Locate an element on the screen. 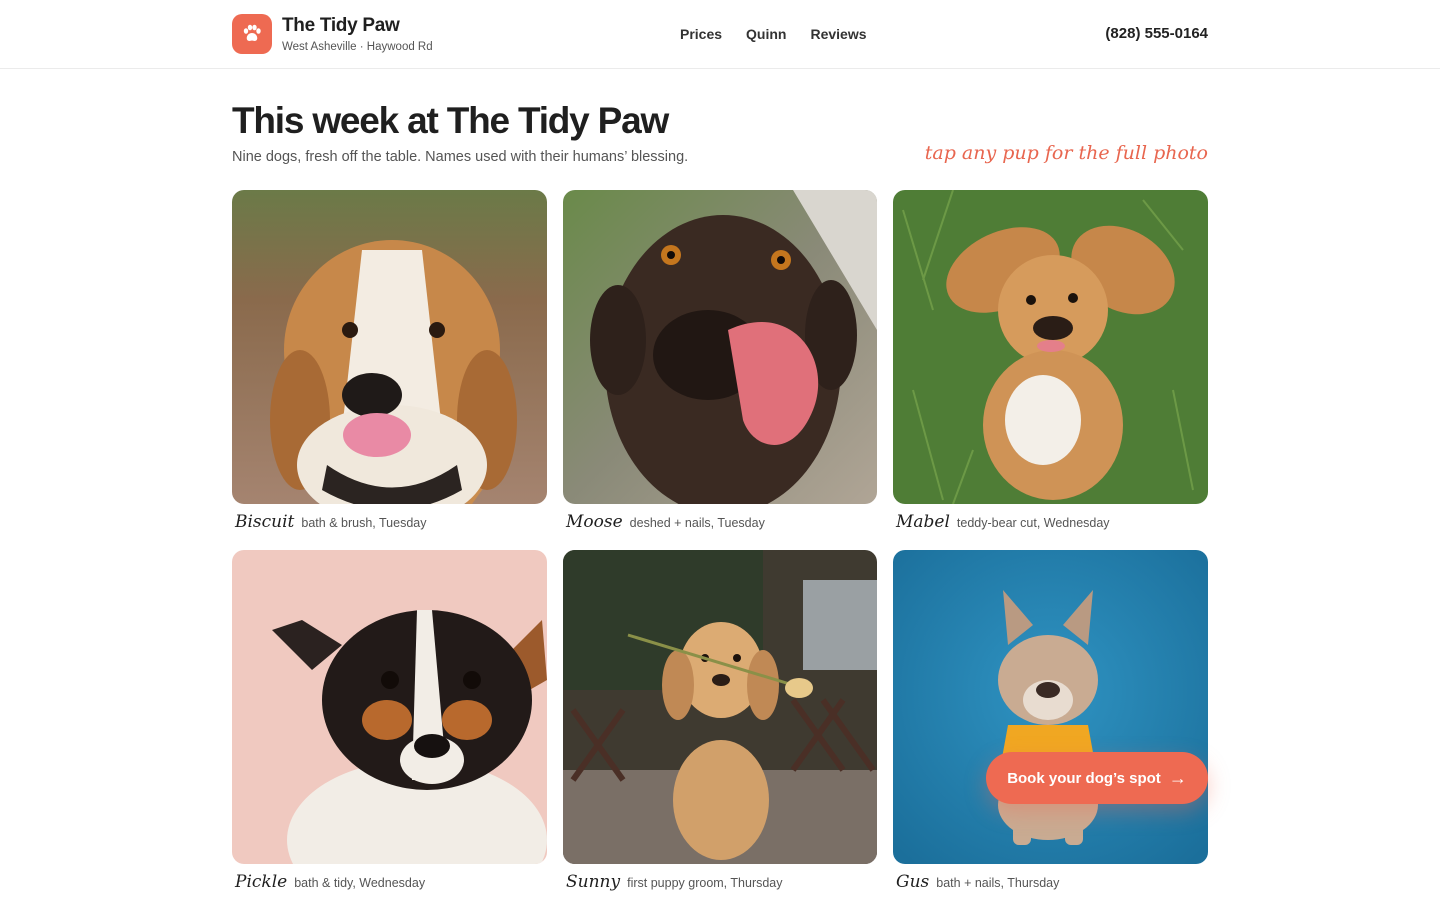 Image resolution: width=1440 pixels, height=900 pixels. page-title: This week at The Tidy Paw is located at coordinates (450, 120).